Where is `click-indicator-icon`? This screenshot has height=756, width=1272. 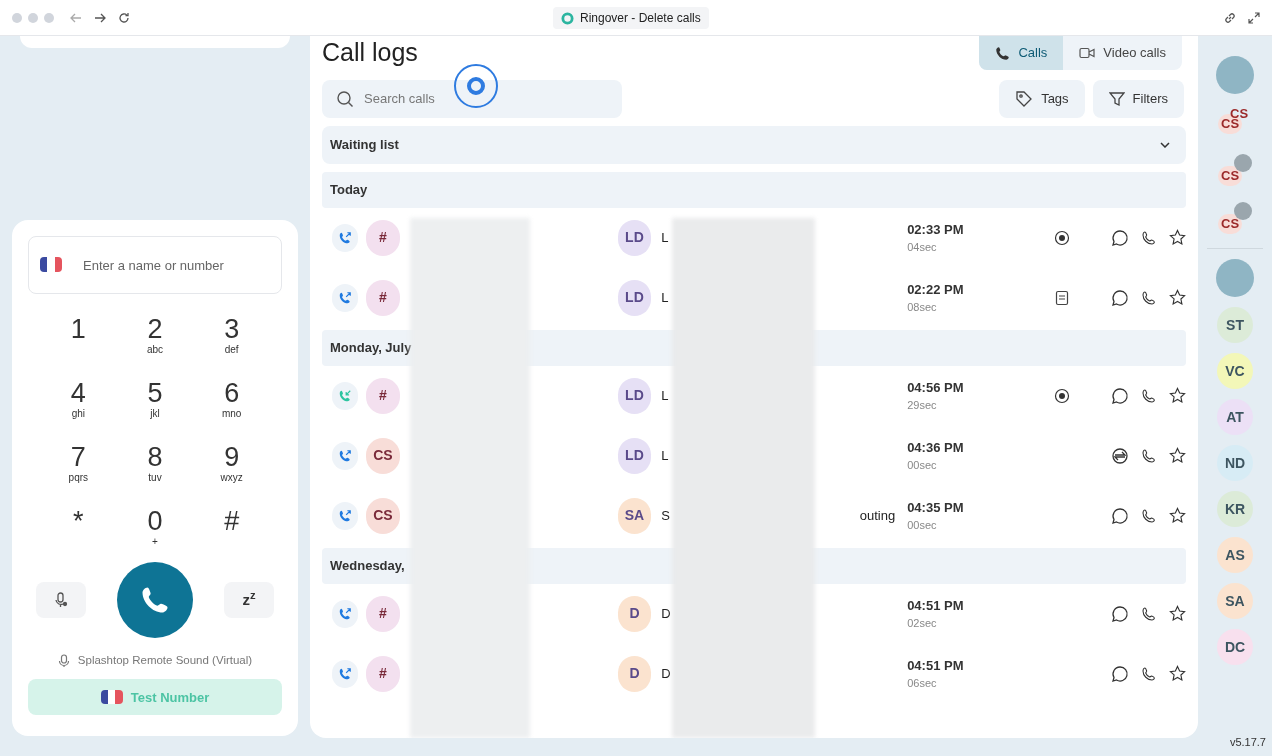 click-indicator-icon is located at coordinates (476, 86).